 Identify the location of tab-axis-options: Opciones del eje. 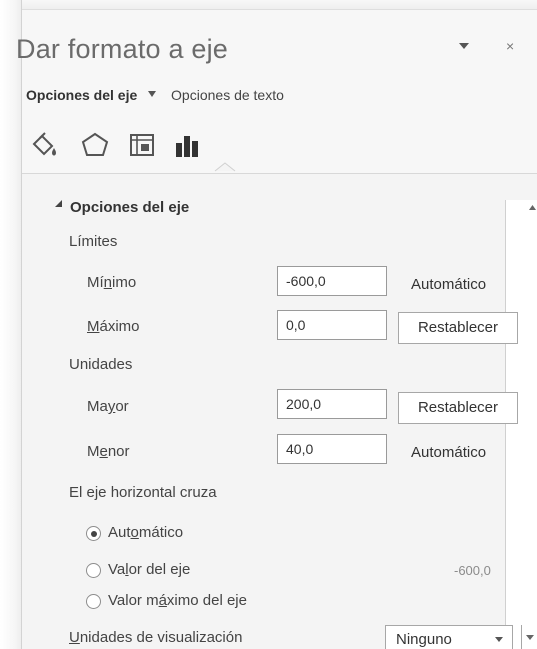
(81, 95).